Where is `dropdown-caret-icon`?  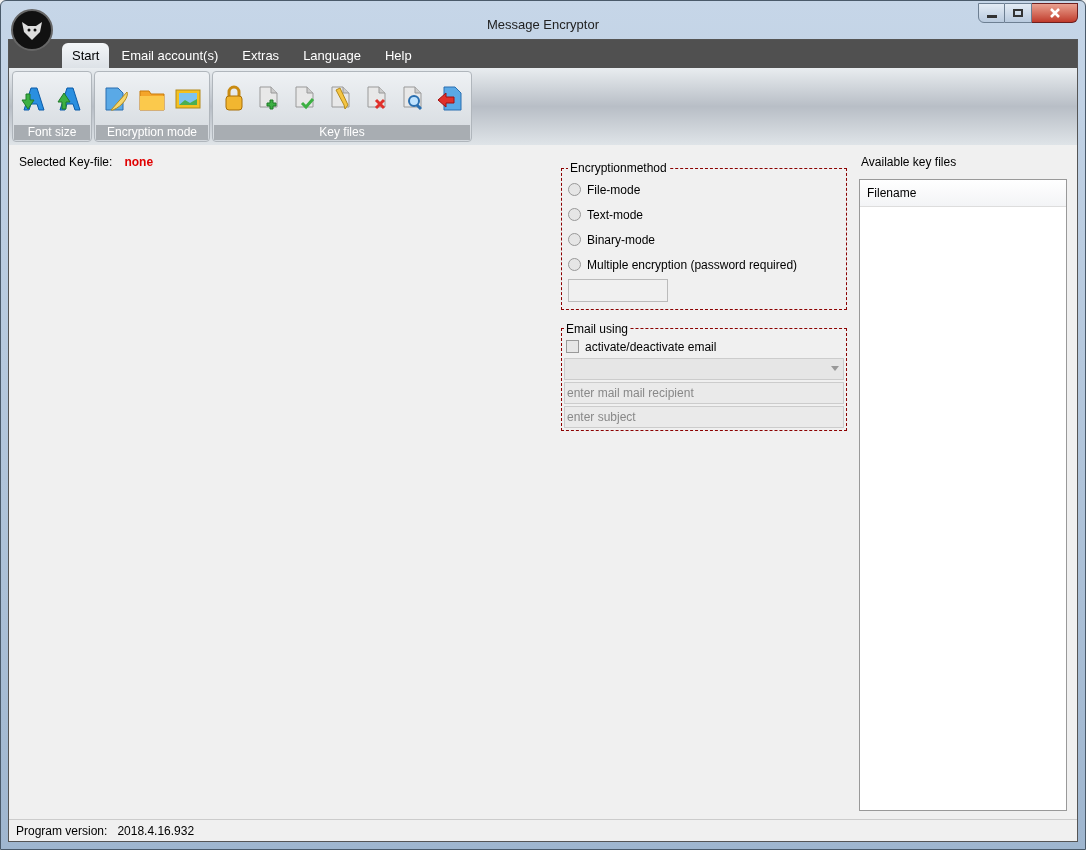 dropdown-caret-icon is located at coordinates (835, 368).